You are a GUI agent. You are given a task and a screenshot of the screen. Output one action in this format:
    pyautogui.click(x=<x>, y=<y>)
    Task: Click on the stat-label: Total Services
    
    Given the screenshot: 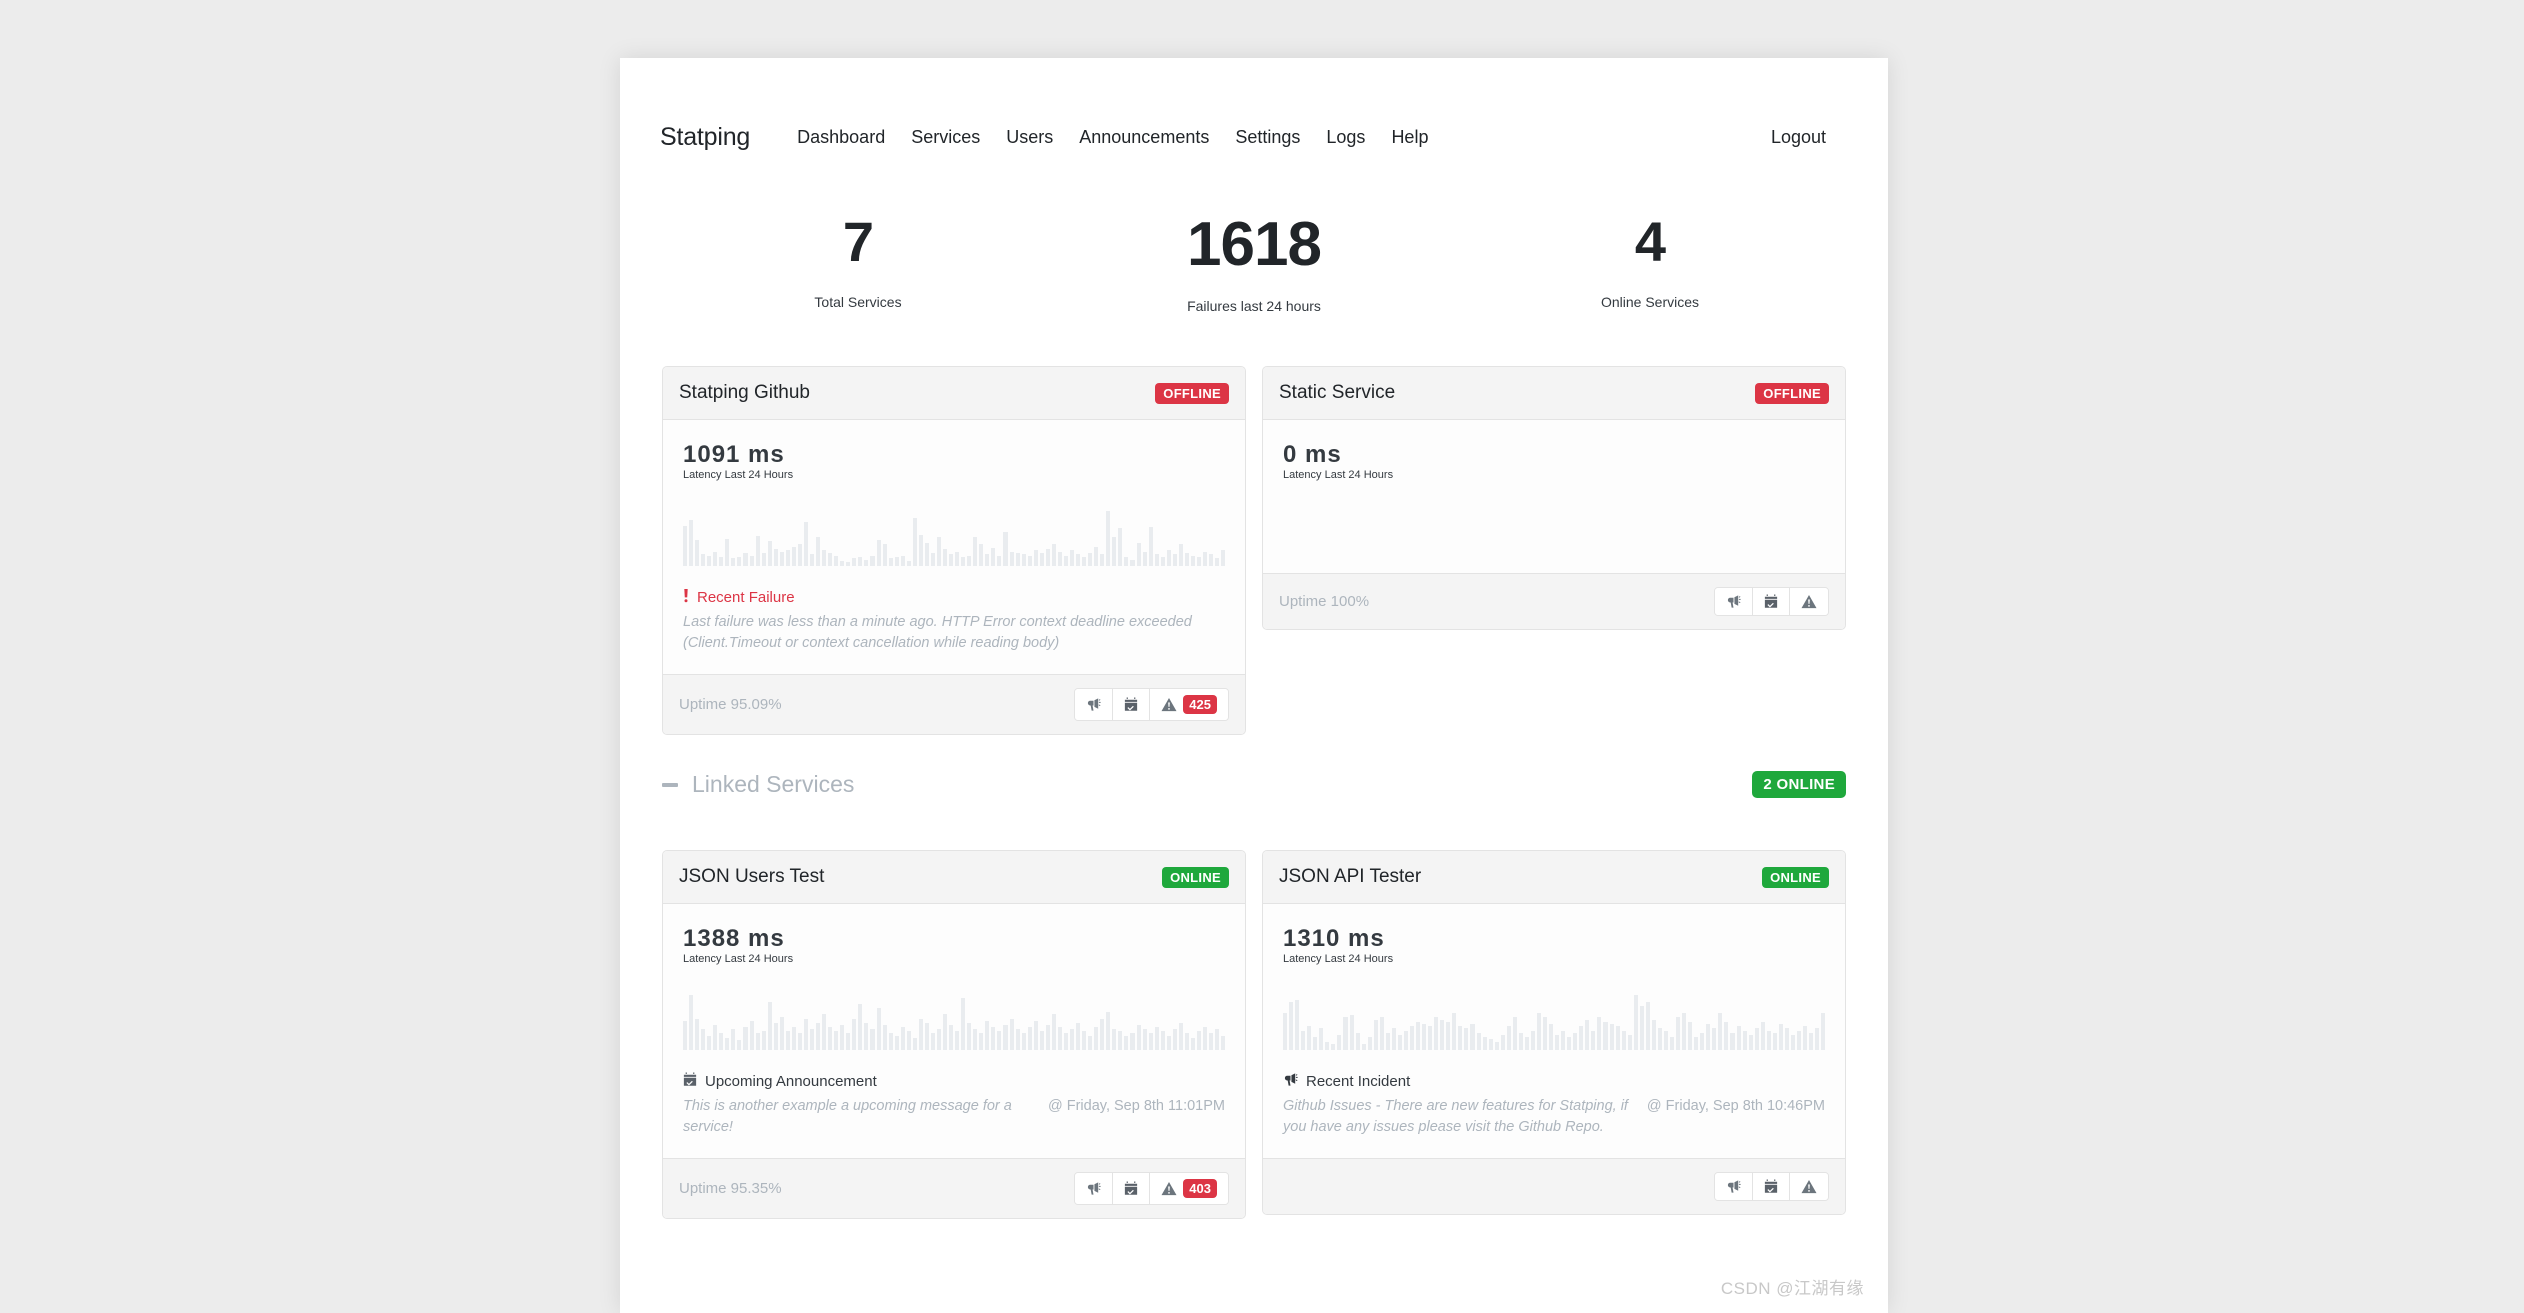 What is the action you would take?
    pyautogui.click(x=858, y=302)
    